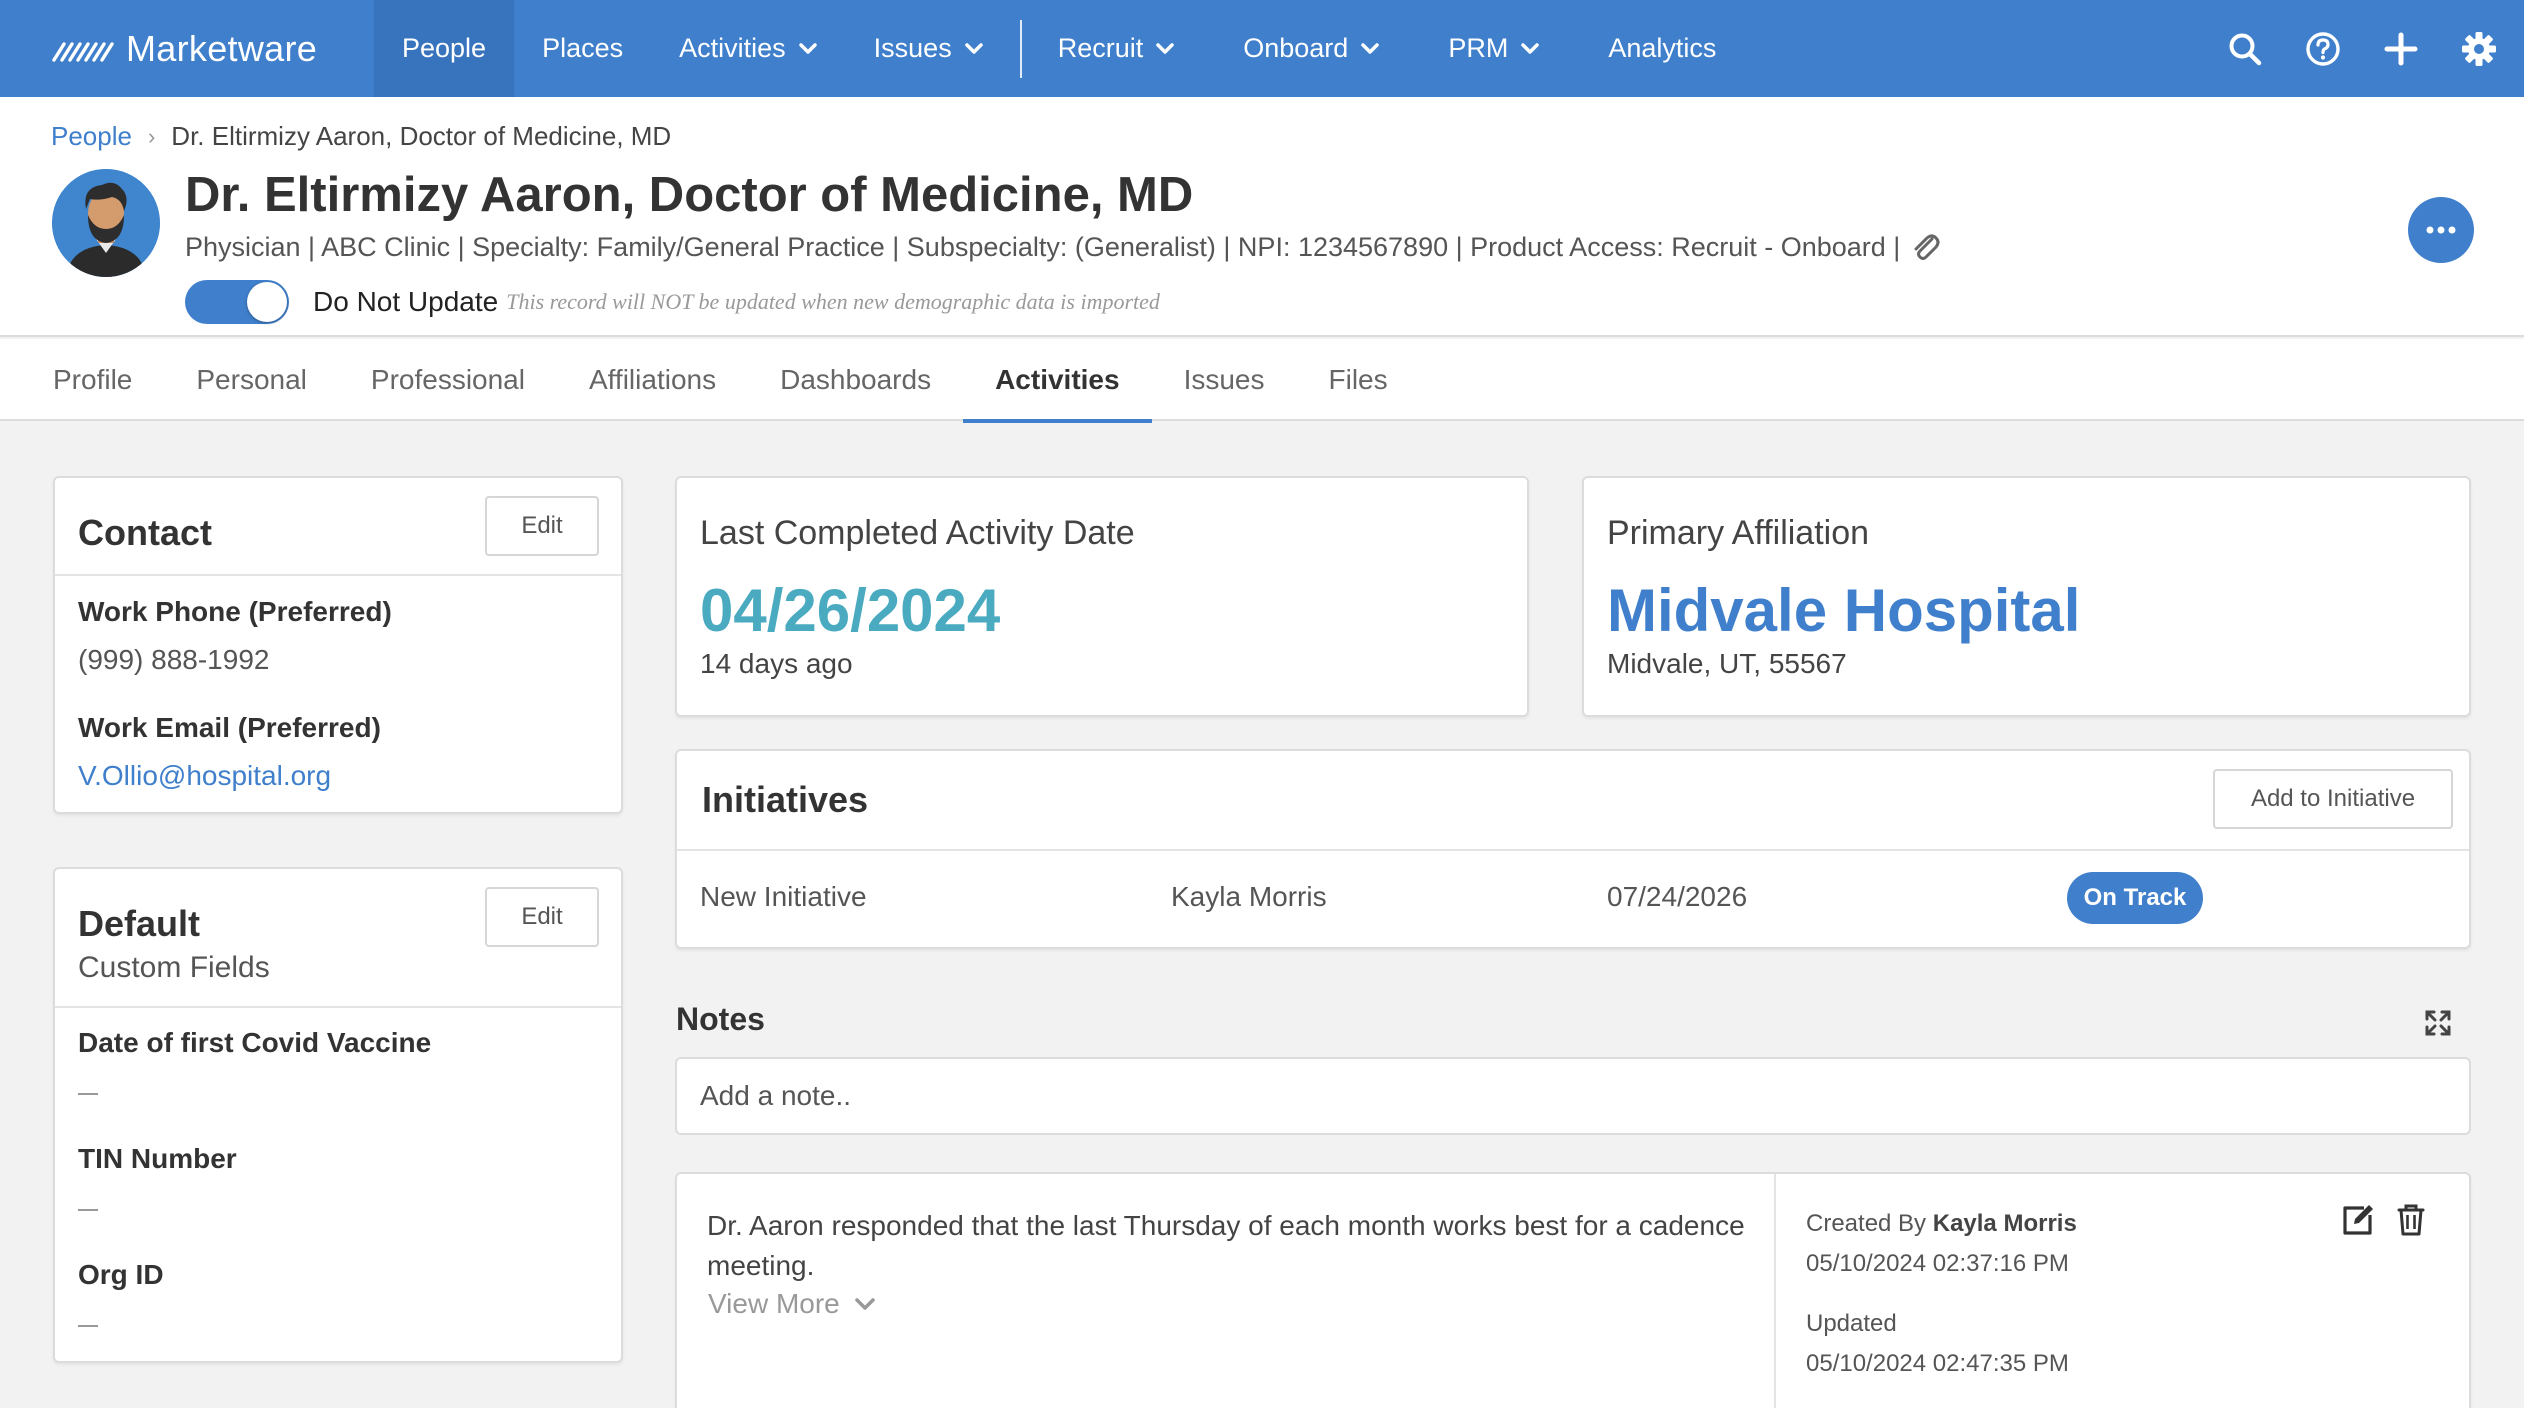 The image size is (2524, 1408). What do you see at coordinates (542, 526) in the screenshot?
I see `contact-edit-button: Edit` at bounding box center [542, 526].